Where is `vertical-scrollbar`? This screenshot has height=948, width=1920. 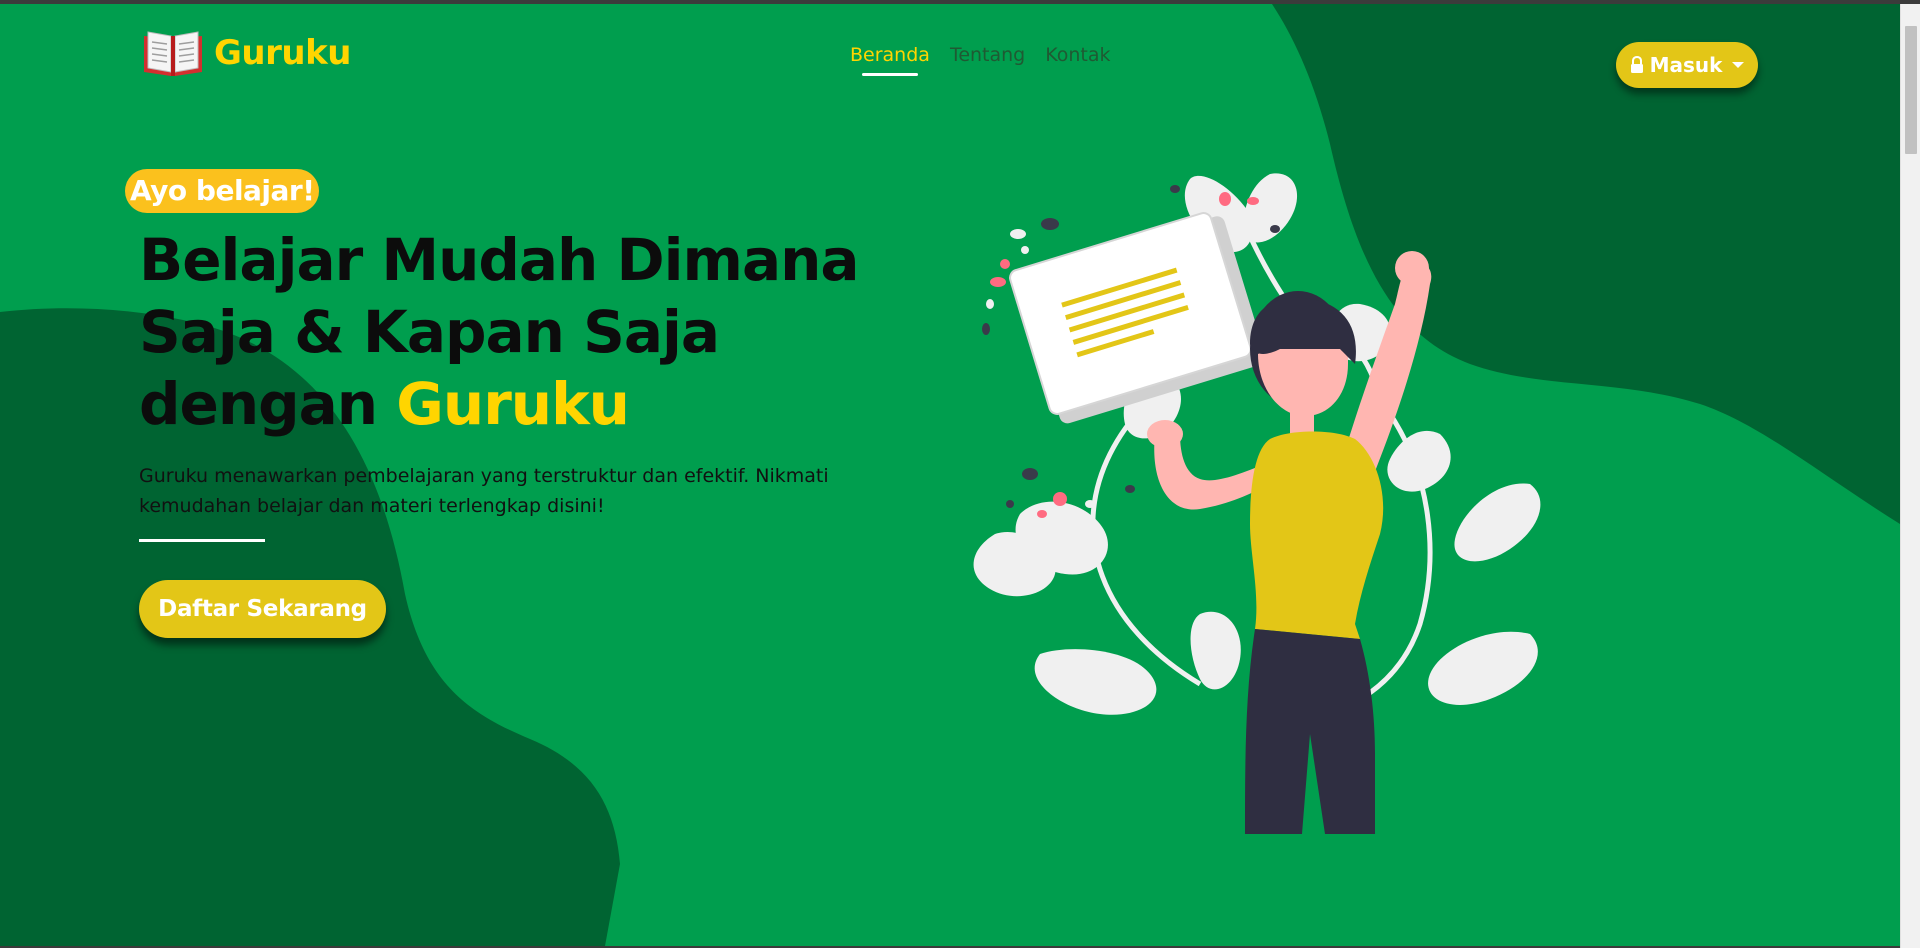 vertical-scrollbar is located at coordinates (1910, 476).